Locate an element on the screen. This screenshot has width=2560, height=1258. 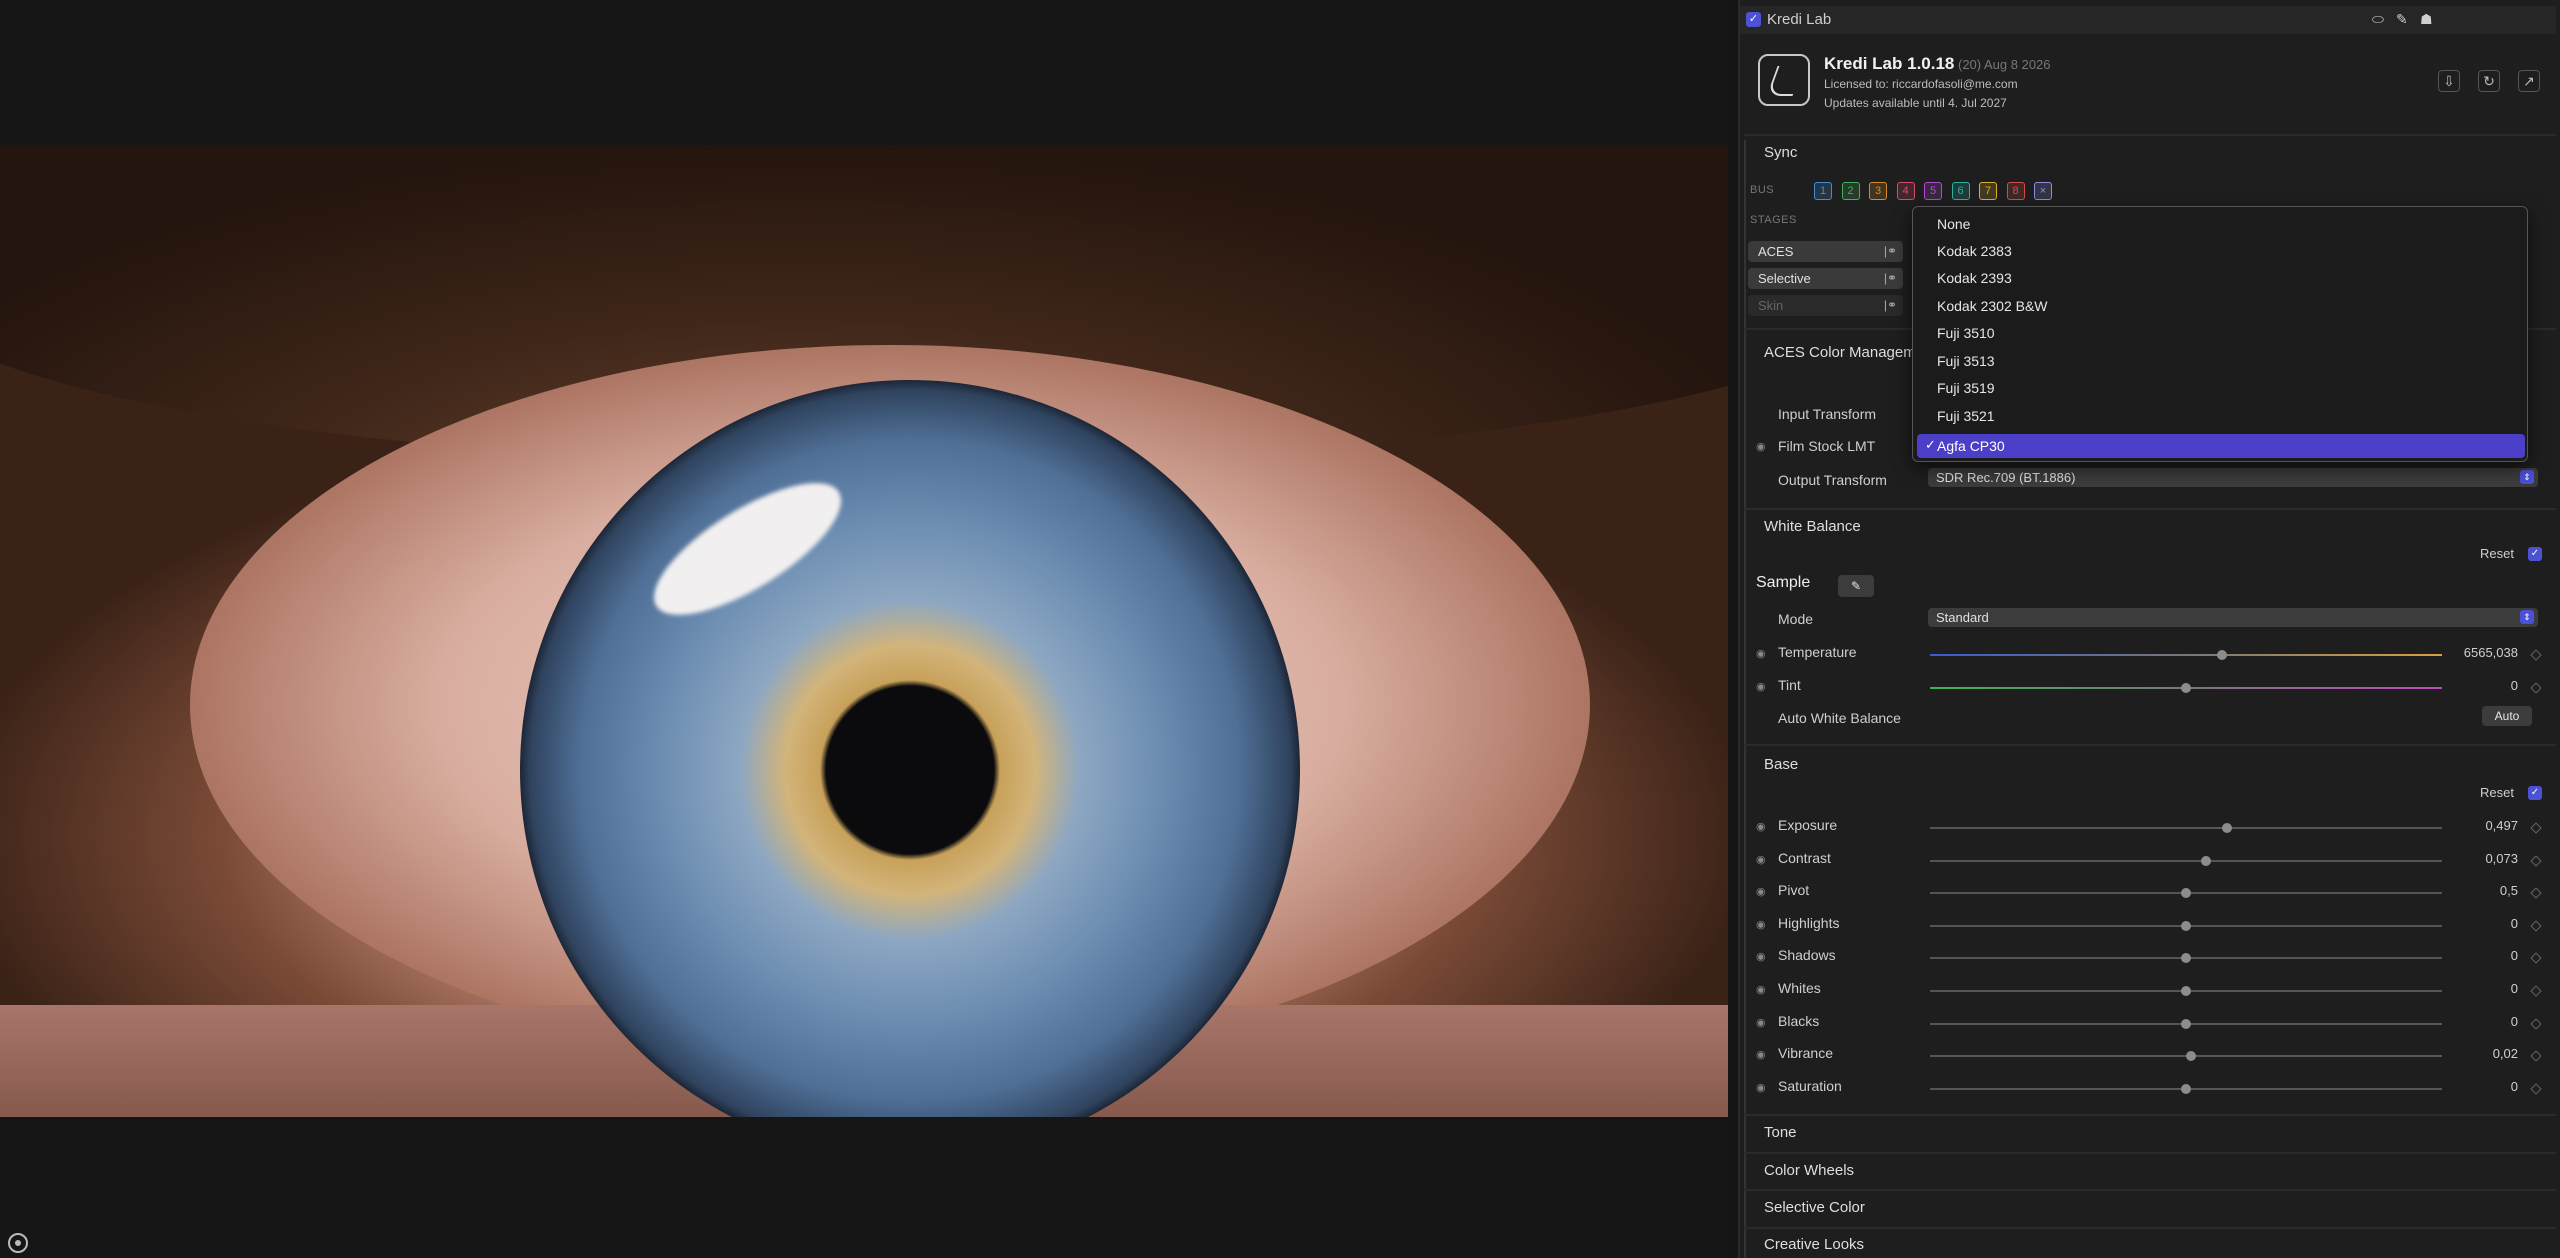
dropdown-item: Kodak 2383 is located at coordinates (1974, 251).